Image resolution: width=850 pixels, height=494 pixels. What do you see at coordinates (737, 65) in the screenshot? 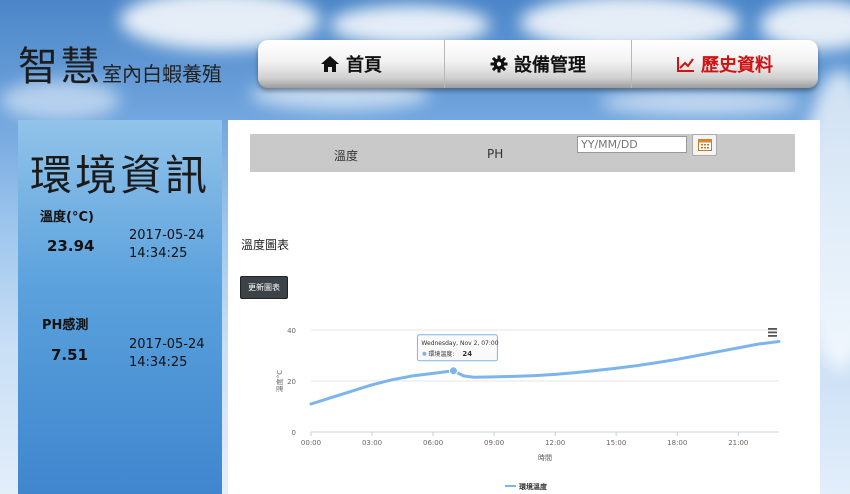
I see `nav-history-label: 歷史資料` at bounding box center [737, 65].